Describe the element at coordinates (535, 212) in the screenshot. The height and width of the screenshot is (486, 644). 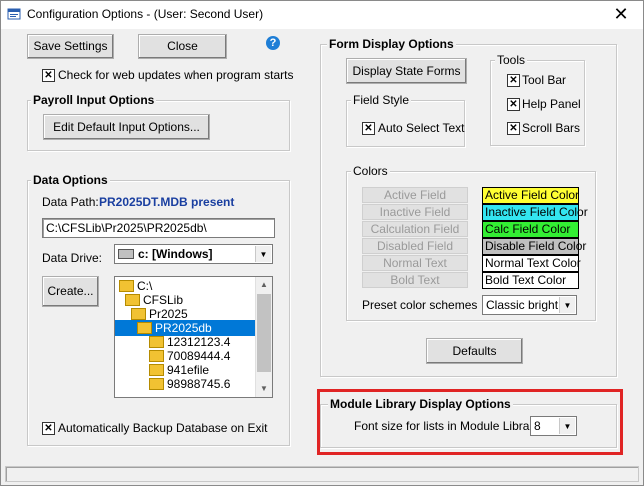
I see `color-swatch: Inactive Field Color` at that location.